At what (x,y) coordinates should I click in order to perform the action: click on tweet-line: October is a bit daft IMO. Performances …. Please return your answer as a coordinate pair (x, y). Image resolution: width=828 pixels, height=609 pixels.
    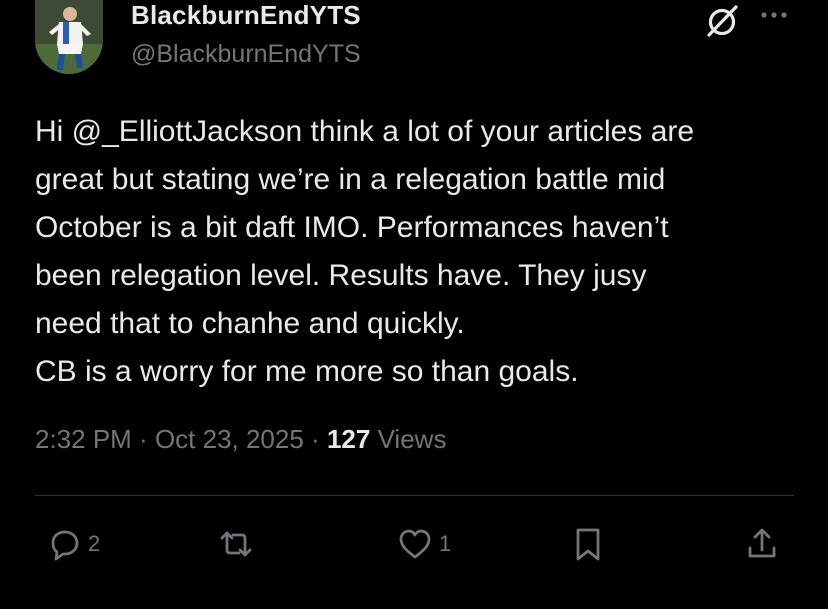
    Looking at the image, I should click on (352, 227).